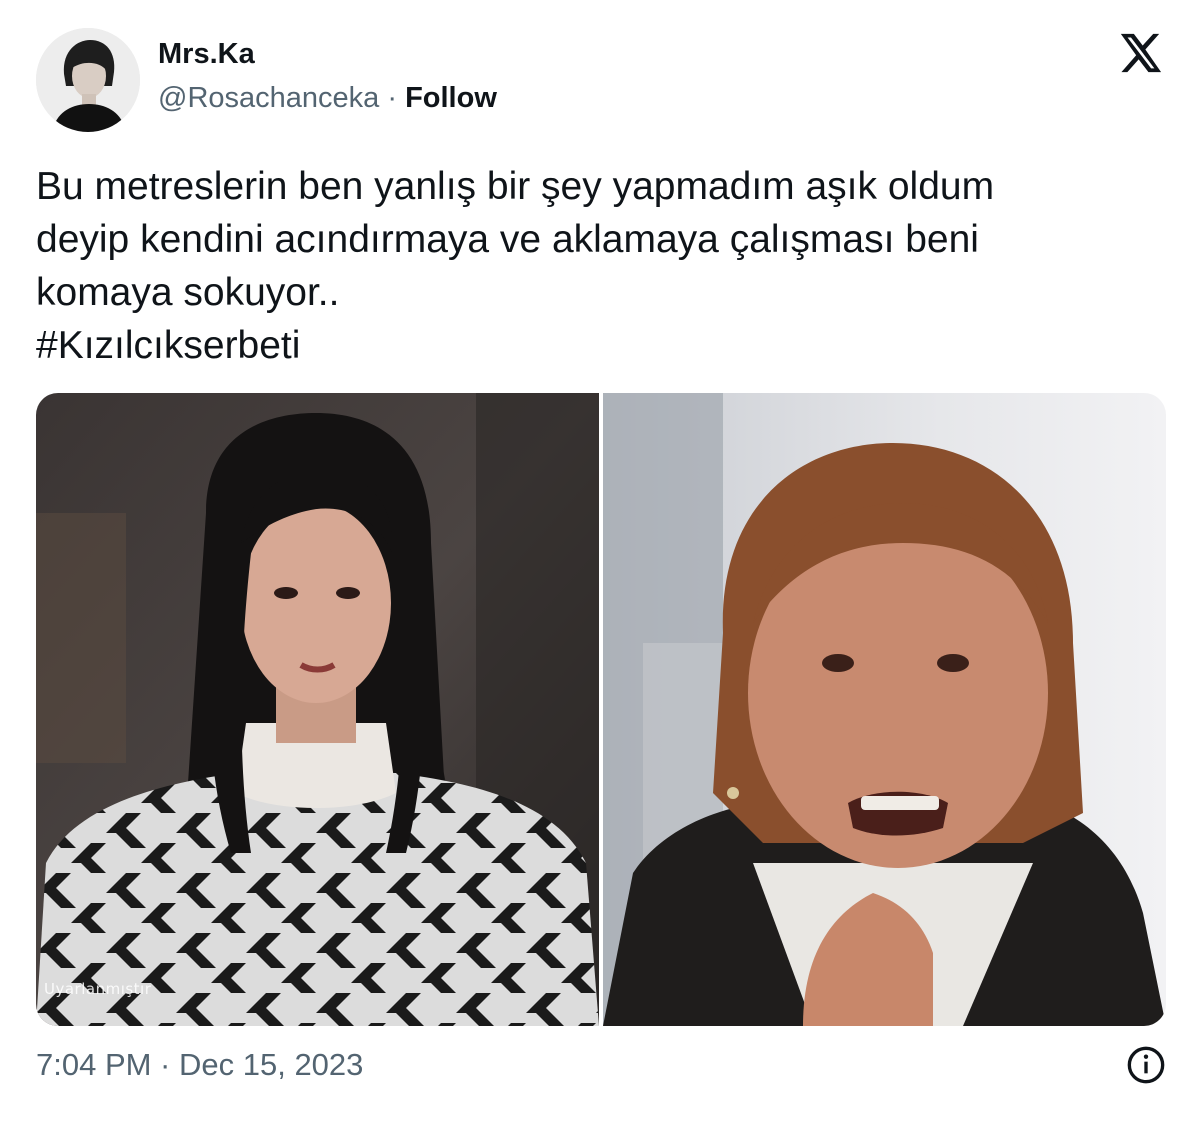 This screenshot has width=1200, height=1125. What do you see at coordinates (188, 292) in the screenshot?
I see `tweet-text-line: komaya sokuyor..` at bounding box center [188, 292].